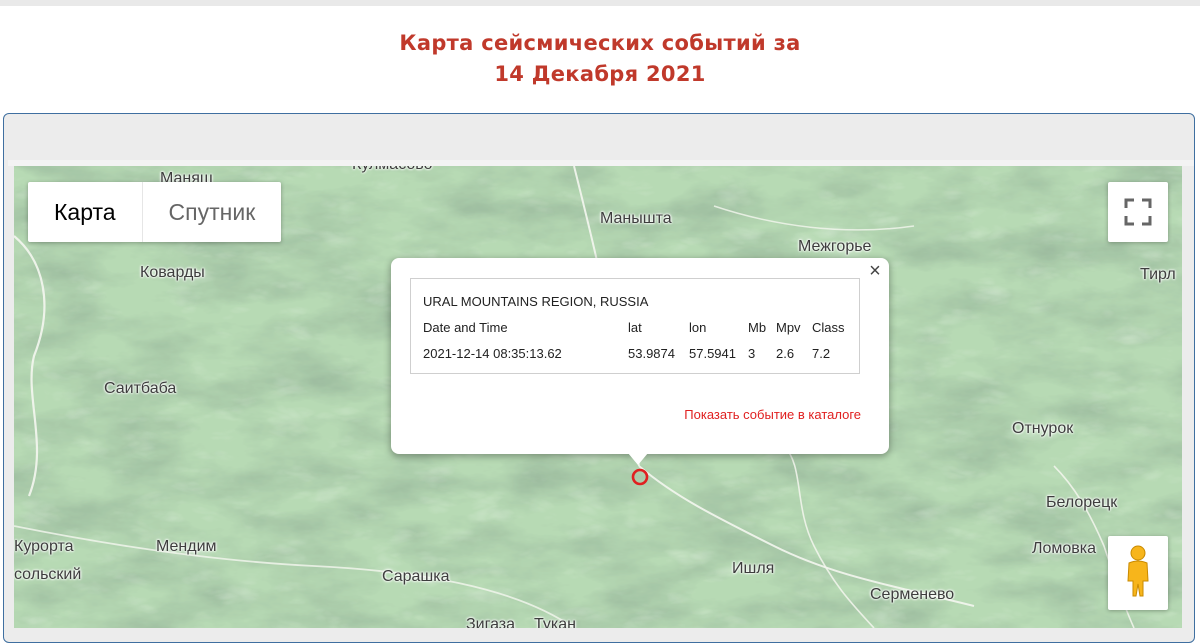 This screenshot has width=1200, height=643. What do you see at coordinates (1043, 428) in the screenshot?
I see `place-label: Отнурок` at bounding box center [1043, 428].